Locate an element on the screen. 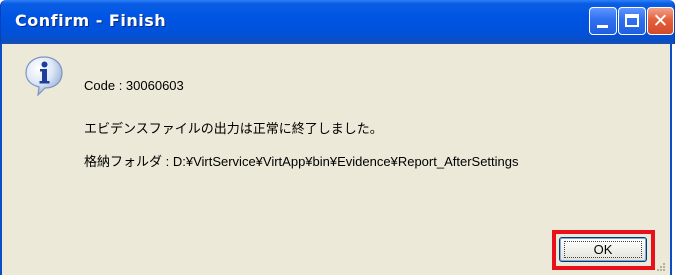  resize-grip-icon is located at coordinates (661, 267).